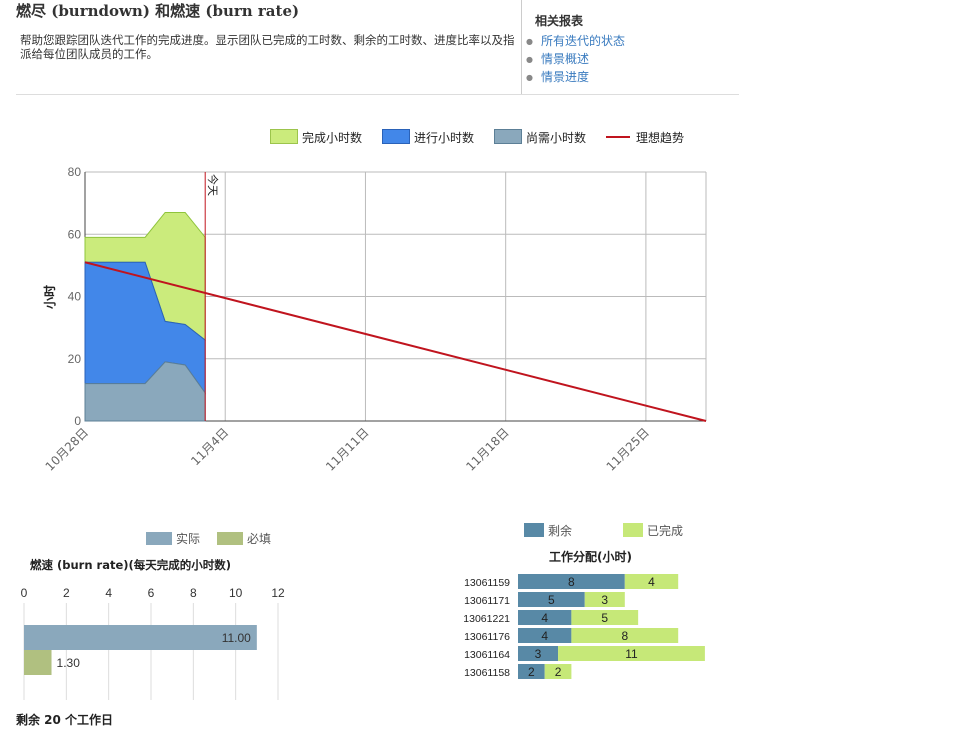 The image size is (963, 738). What do you see at coordinates (24, 593) in the screenshot?
I see `burn-rate-tick-label: 0` at bounding box center [24, 593].